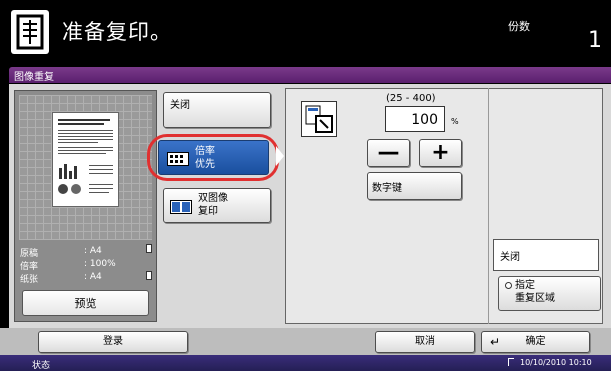  Describe the element at coordinates (93, 277) in the screenshot. I see `paper-value: : A4` at that location.